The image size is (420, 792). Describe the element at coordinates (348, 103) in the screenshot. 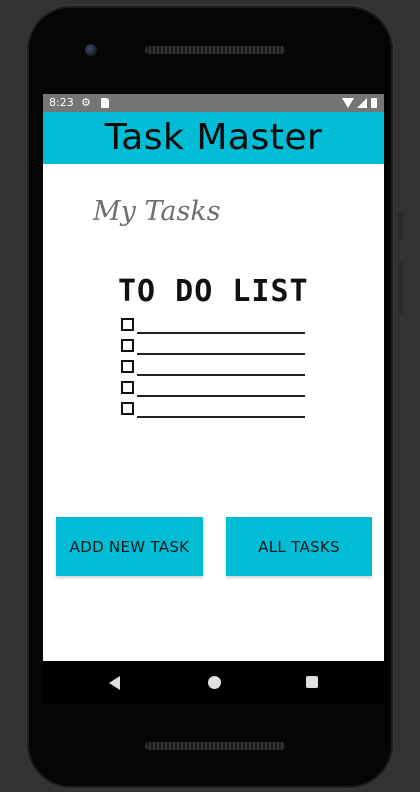

I see `wifi-icon` at that location.